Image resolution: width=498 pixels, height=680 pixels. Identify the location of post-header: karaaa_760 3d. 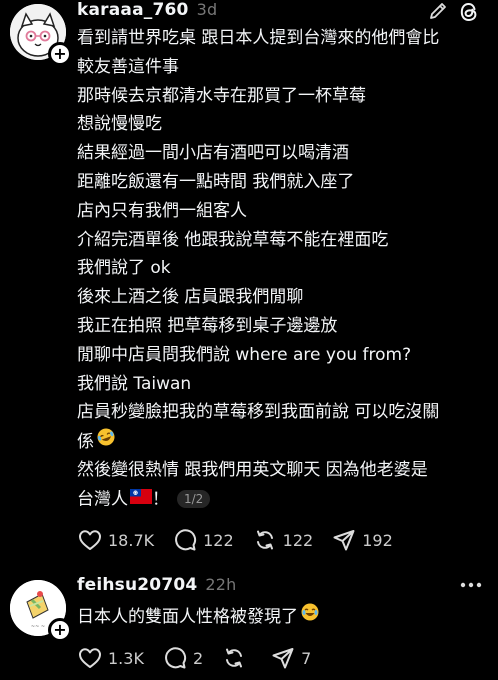
(147, 10).